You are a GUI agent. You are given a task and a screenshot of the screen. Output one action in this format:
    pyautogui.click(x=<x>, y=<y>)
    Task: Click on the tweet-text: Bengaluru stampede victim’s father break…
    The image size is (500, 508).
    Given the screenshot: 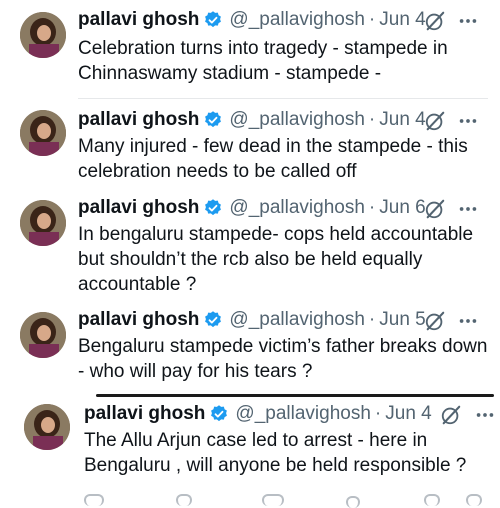 What is the action you would take?
    pyautogui.click(x=283, y=359)
    